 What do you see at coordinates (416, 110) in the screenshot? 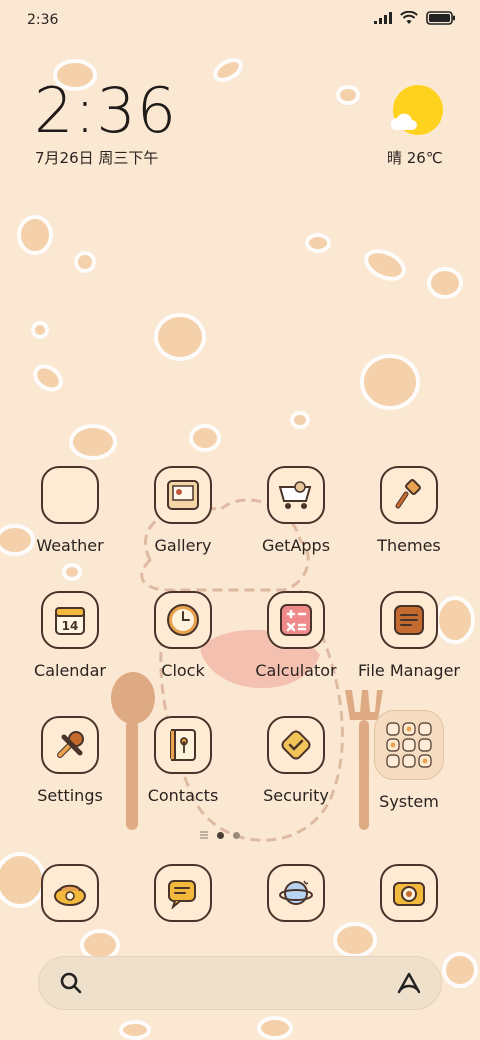
I see `sun-cloud-icon` at bounding box center [416, 110].